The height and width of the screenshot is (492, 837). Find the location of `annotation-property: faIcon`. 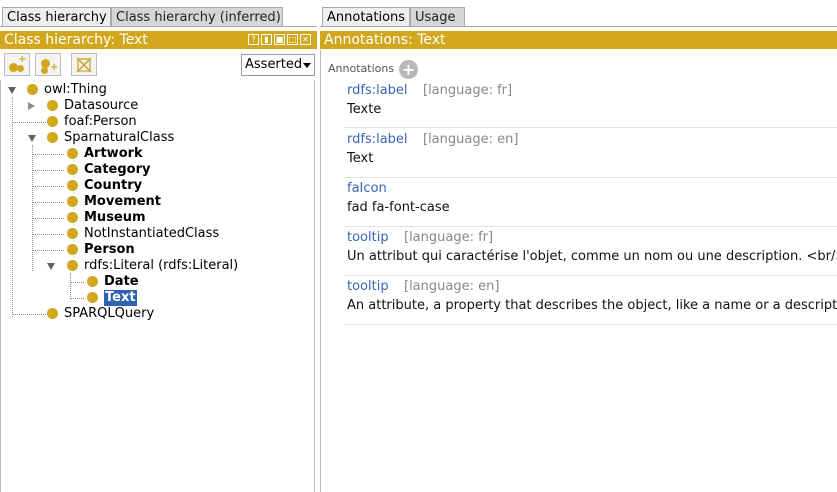

annotation-property: faIcon is located at coordinates (367, 188).